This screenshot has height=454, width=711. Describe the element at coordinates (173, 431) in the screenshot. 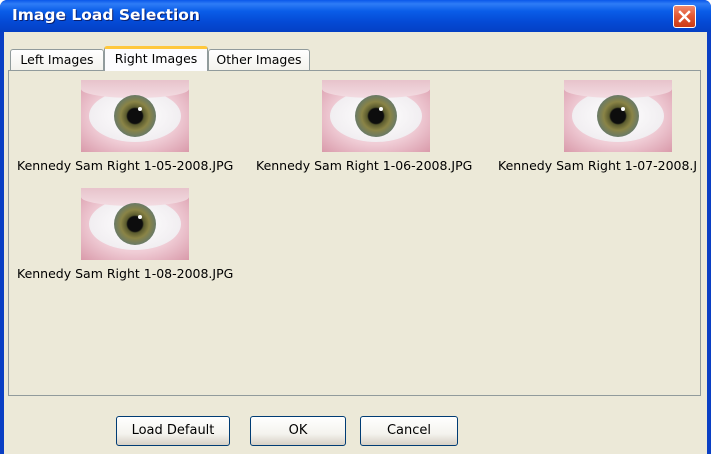

I see `load-default-button: Load Default` at that location.